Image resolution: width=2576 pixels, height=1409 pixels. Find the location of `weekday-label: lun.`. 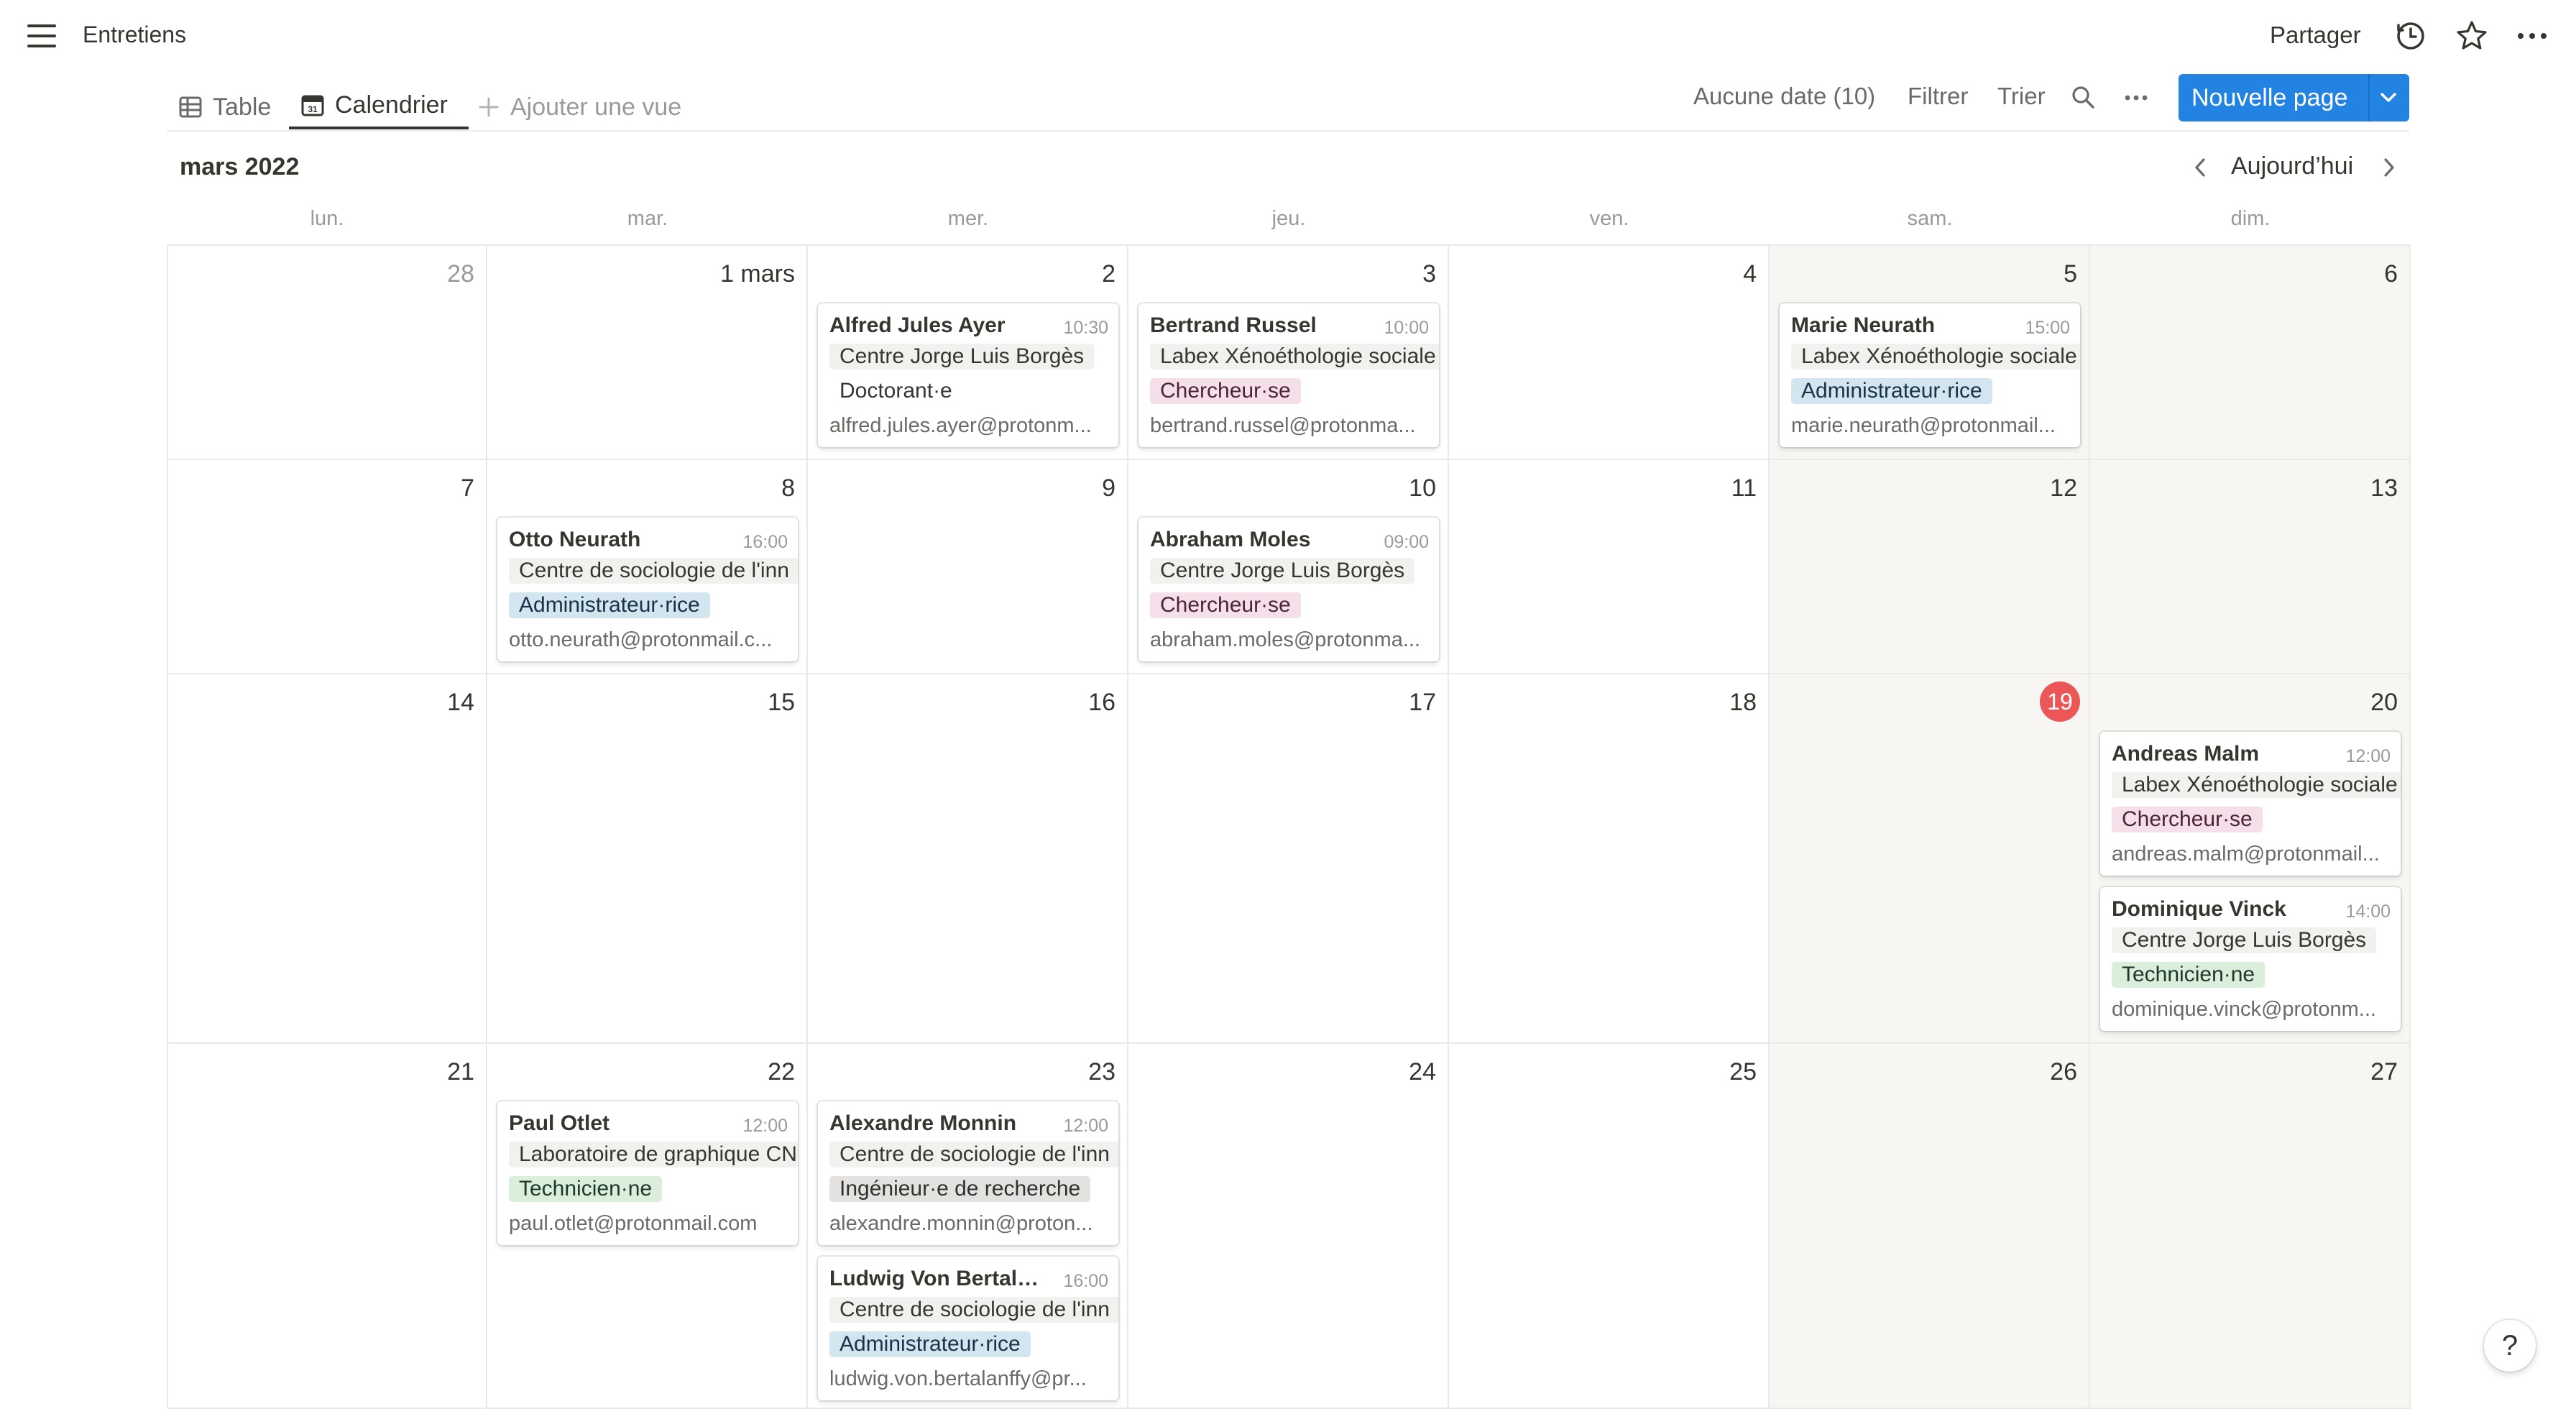

weekday-label: lun. is located at coordinates (327, 218).